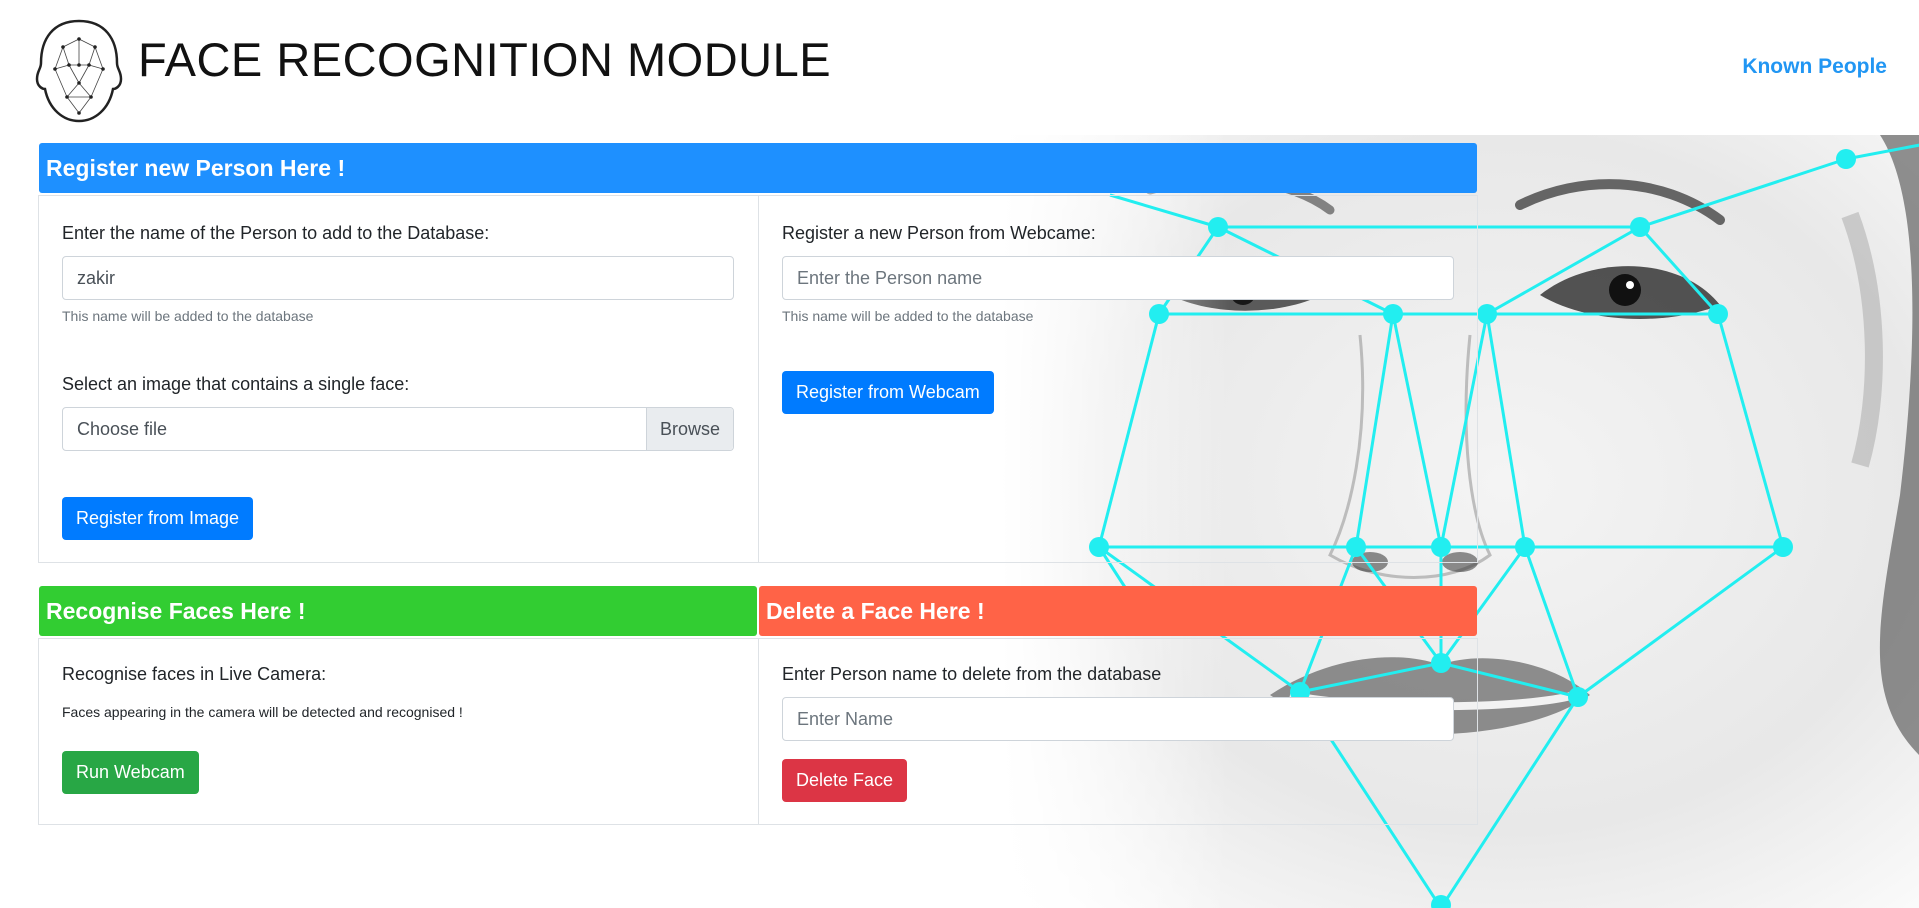 The width and height of the screenshot is (1919, 908). I want to click on webcam-person-name-input, so click(1118, 278).